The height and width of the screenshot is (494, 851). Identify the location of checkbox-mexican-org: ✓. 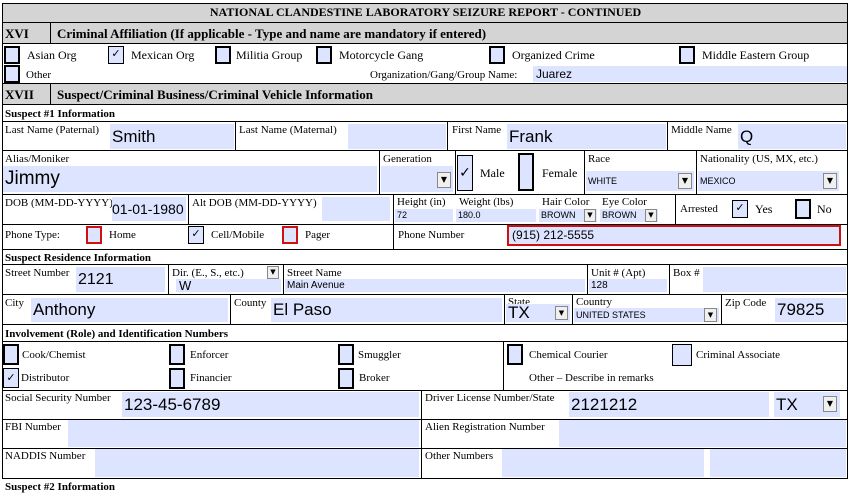
(116, 55).